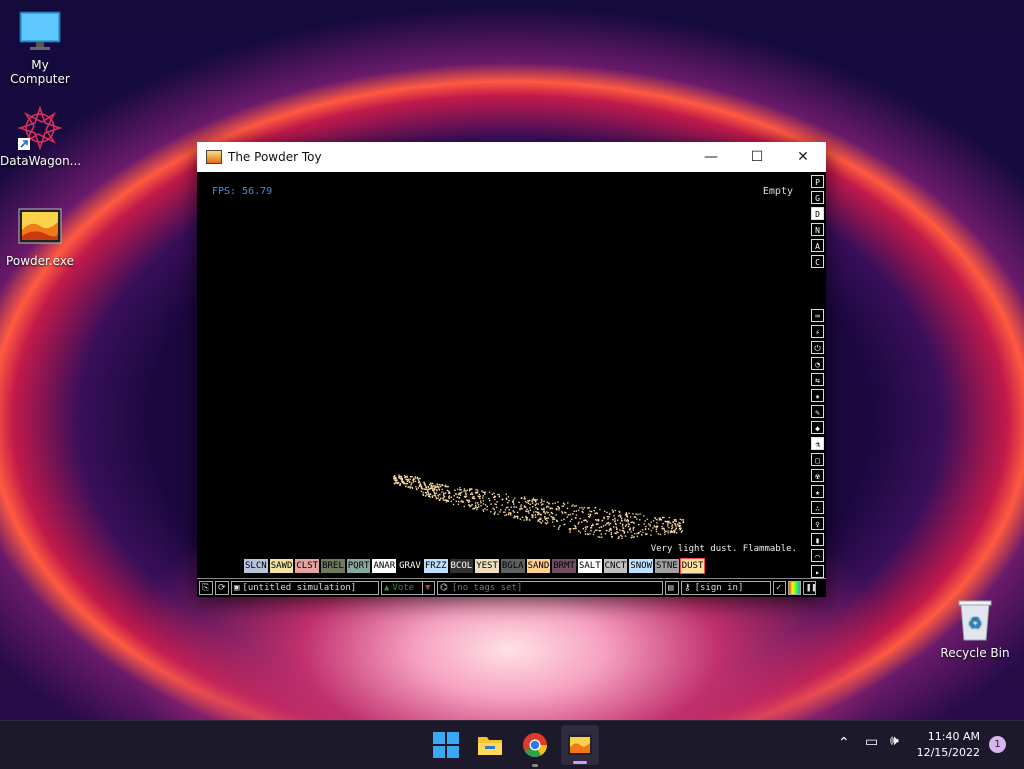  I want to click on active-indicator, so click(580, 762).